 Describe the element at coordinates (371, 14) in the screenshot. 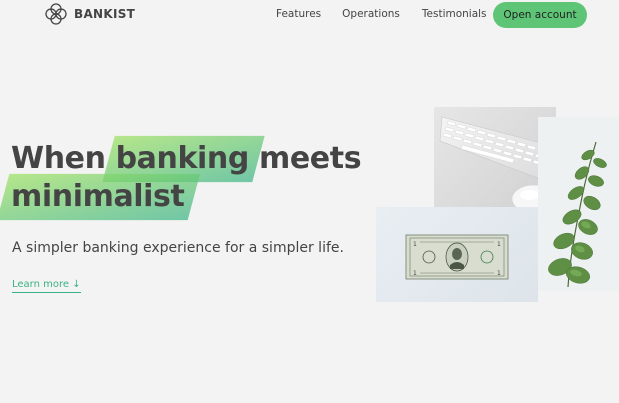

I see `nav-link-operations: Operations` at that location.